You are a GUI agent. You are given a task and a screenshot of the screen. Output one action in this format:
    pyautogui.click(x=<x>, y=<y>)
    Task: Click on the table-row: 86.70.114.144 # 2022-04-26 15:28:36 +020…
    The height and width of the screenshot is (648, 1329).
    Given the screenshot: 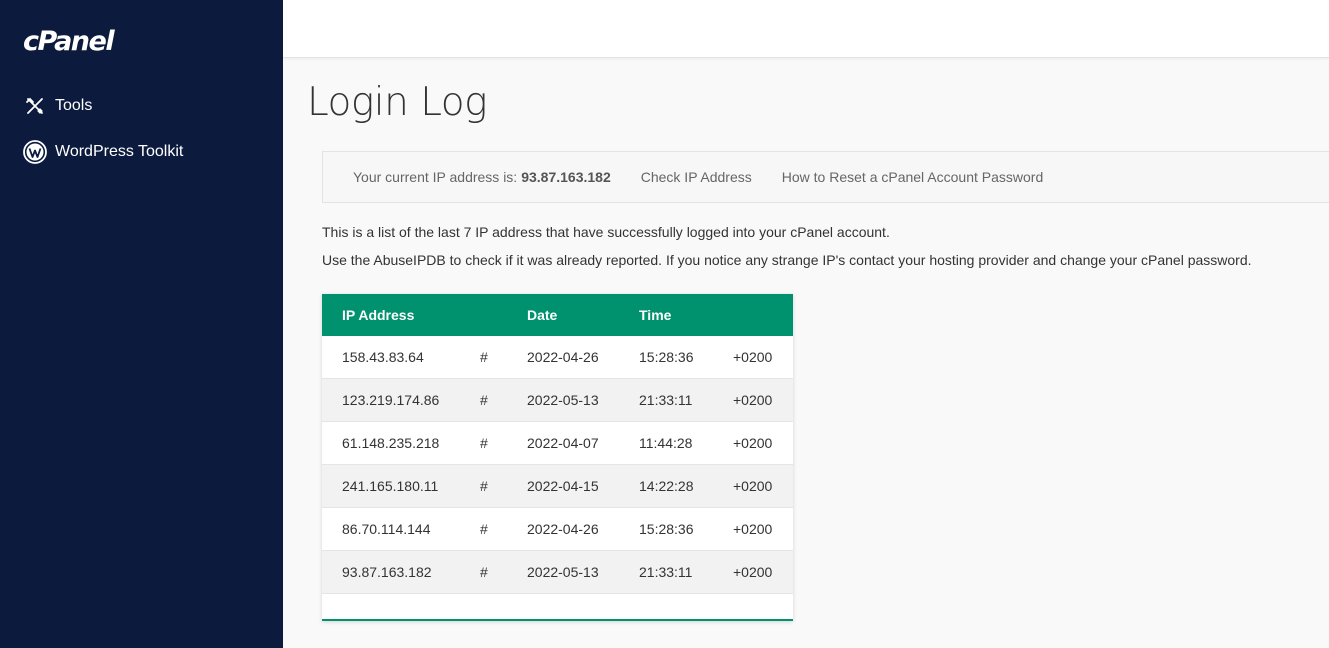 What is the action you would take?
    pyautogui.click(x=557, y=529)
    